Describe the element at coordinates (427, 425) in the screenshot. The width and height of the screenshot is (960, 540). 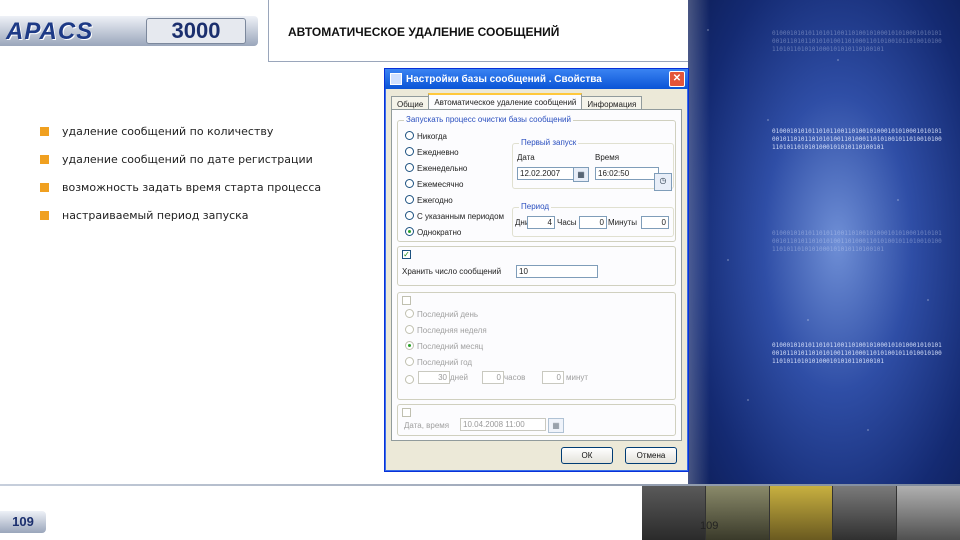
I see `datetime-label: Дата, время` at that location.